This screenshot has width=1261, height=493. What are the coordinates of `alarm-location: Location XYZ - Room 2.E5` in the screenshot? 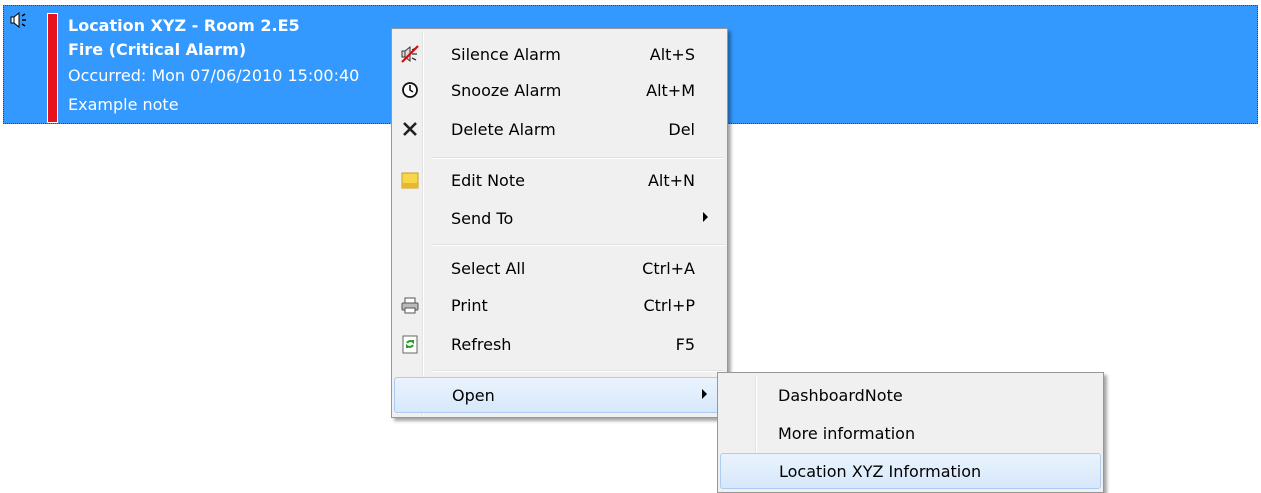 It's located at (184, 25).